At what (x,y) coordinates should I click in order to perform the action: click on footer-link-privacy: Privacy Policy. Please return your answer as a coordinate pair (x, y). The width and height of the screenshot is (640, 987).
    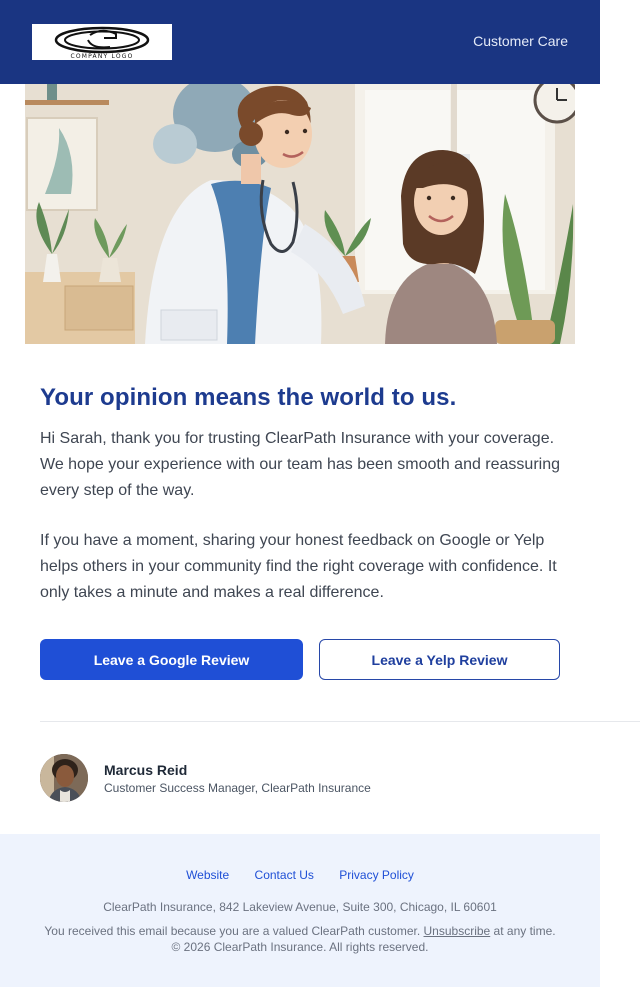
    Looking at the image, I should click on (376, 875).